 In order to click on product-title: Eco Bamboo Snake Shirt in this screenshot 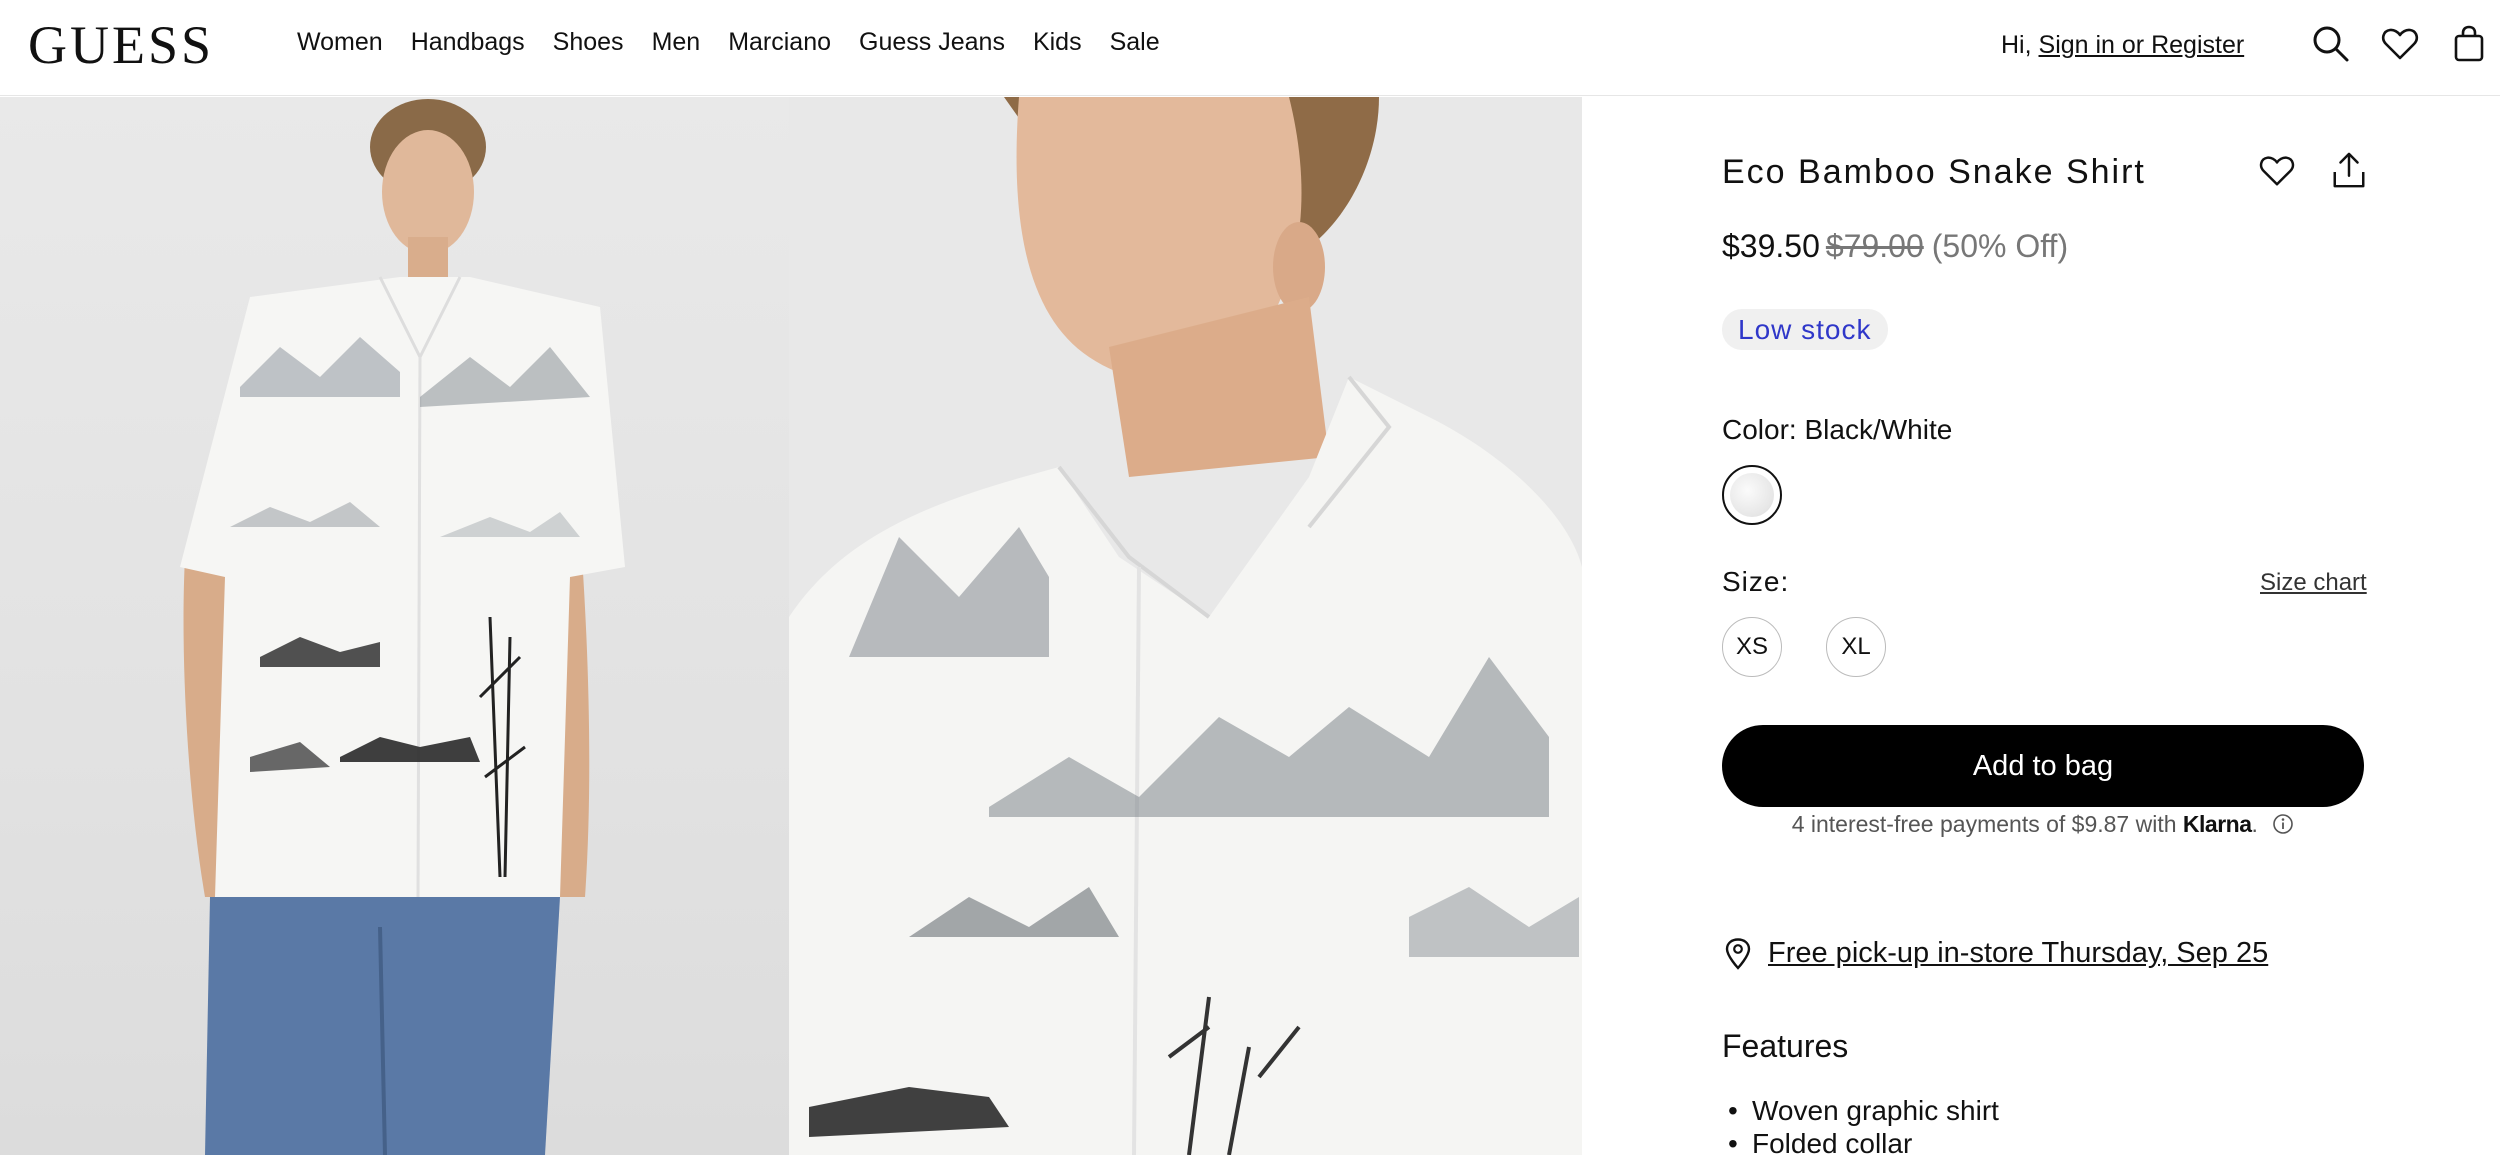, I will do `click(1934, 172)`.